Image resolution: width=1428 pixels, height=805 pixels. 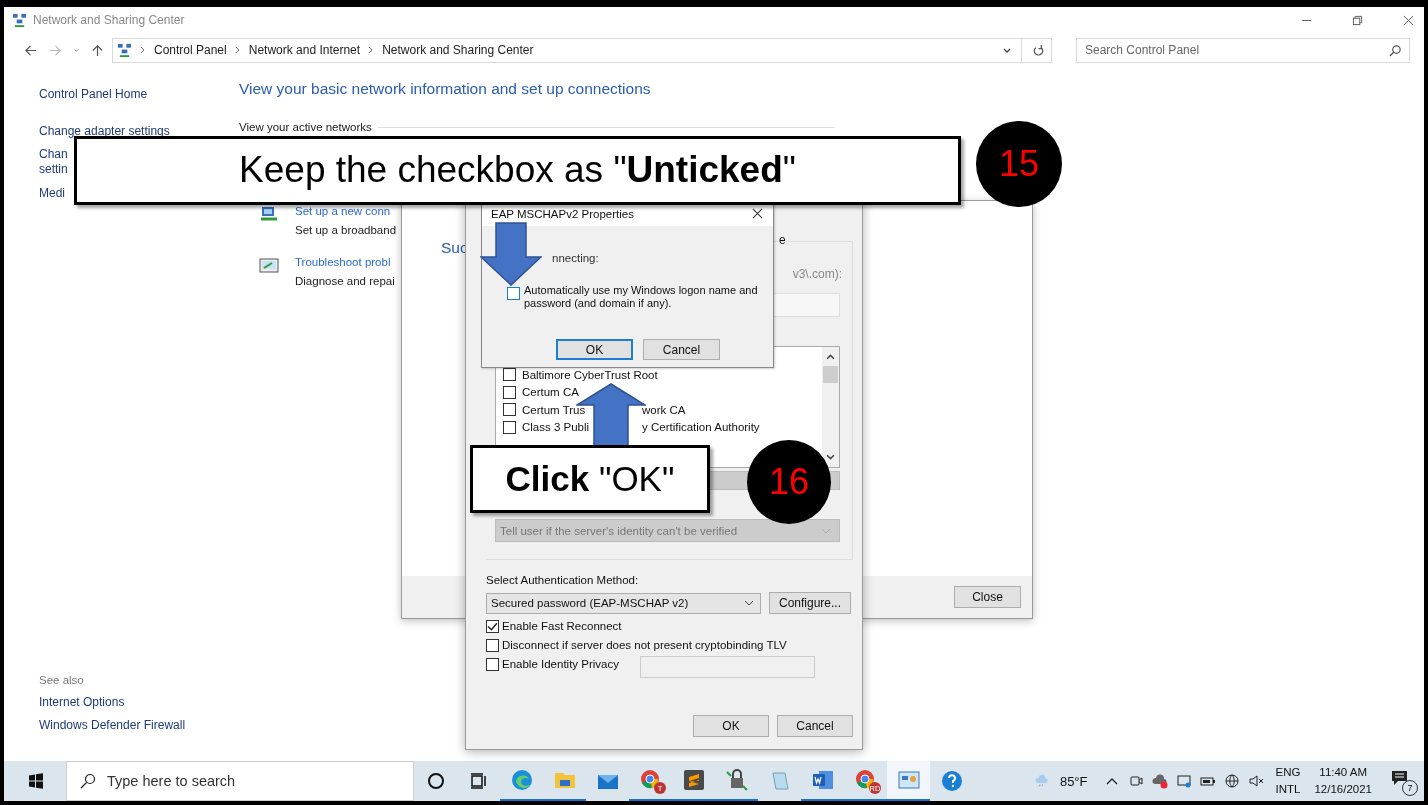 What do you see at coordinates (1041, 781) in the screenshot?
I see `cloud-rain-icon` at bounding box center [1041, 781].